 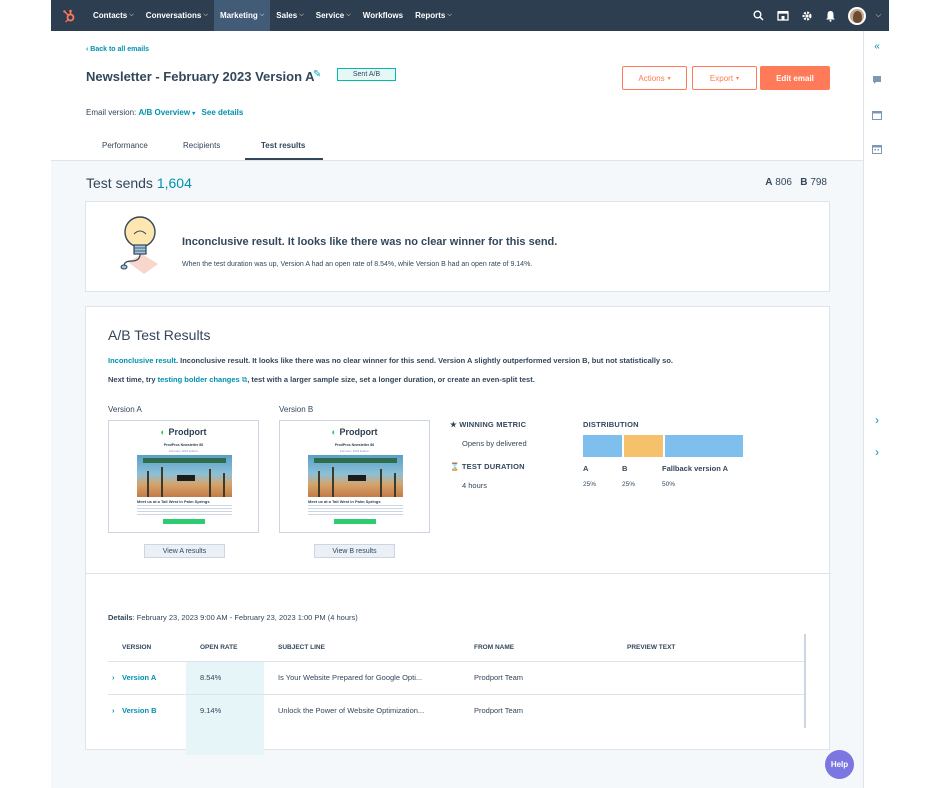 I want to click on avatar, so click(x=856, y=15).